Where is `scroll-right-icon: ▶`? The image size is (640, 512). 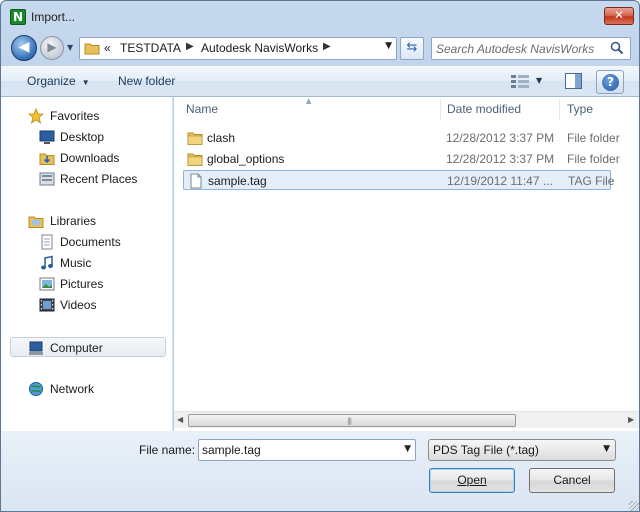
scroll-right-icon: ▶ is located at coordinates (631, 419).